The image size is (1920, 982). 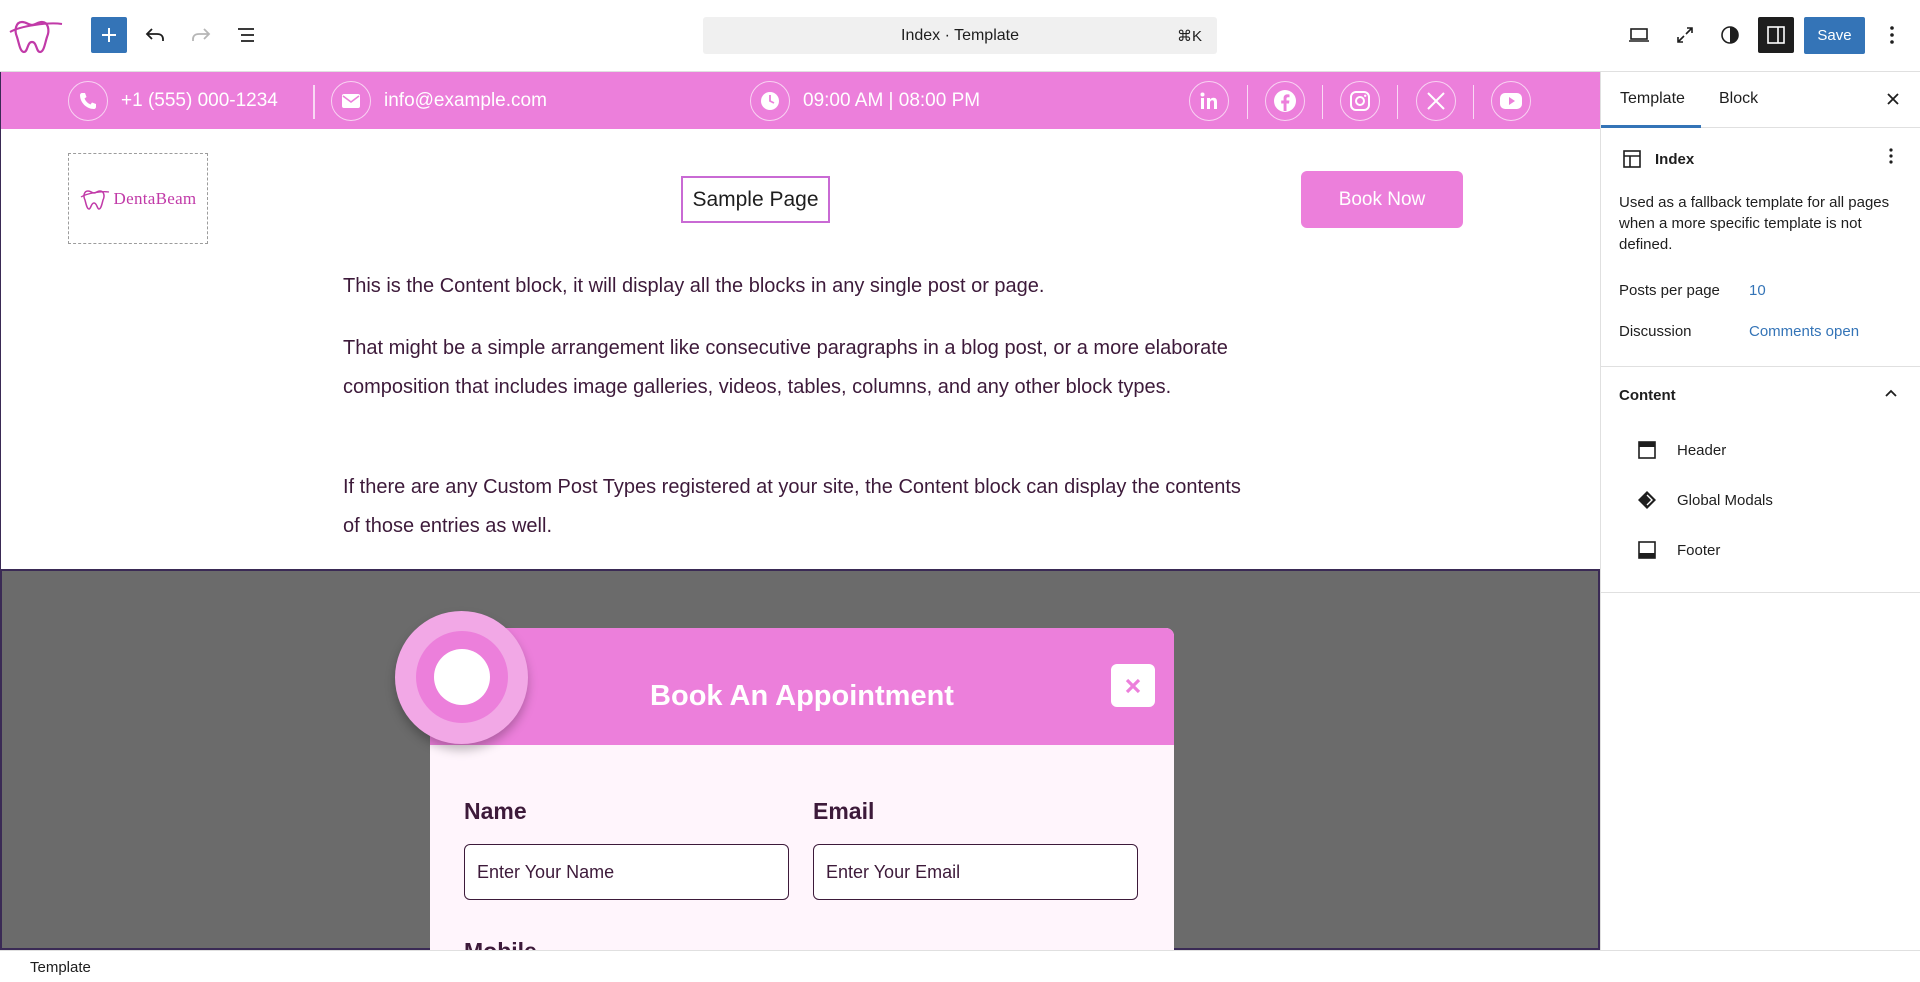 I want to click on breadcrumb-template: Template, so click(x=60, y=967).